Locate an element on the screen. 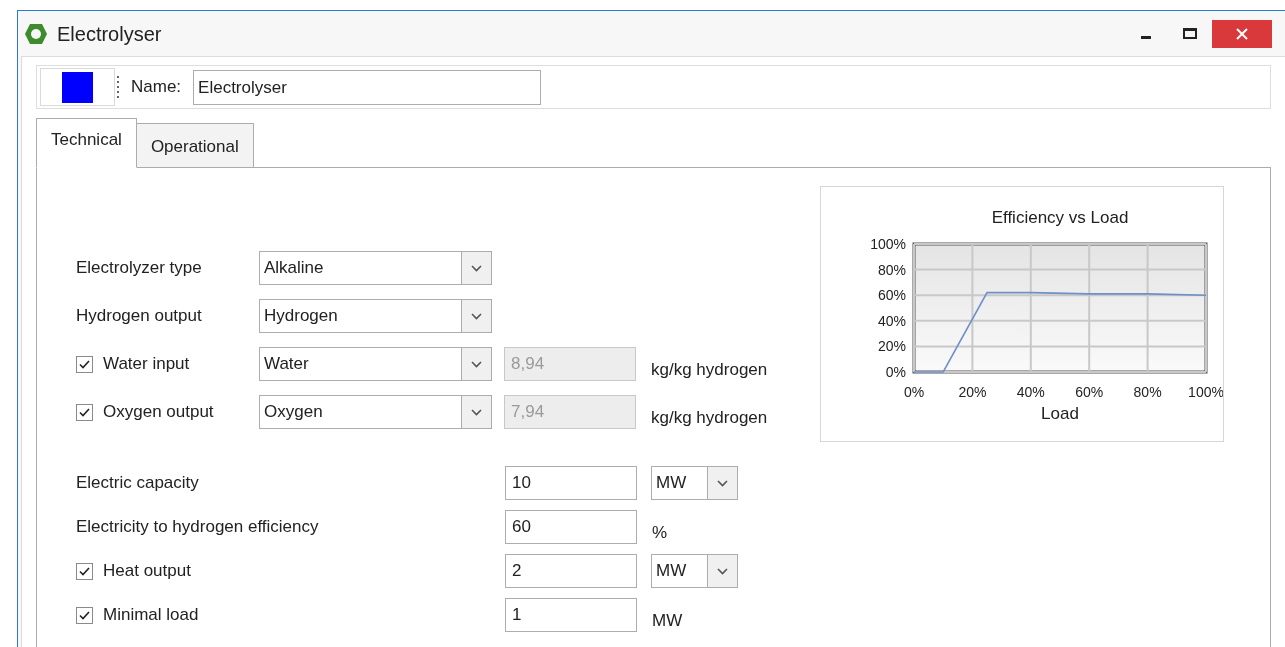 Image resolution: width=1285 pixels, height=647 pixels. y-tick-label: 80% is located at coordinates (891, 269).